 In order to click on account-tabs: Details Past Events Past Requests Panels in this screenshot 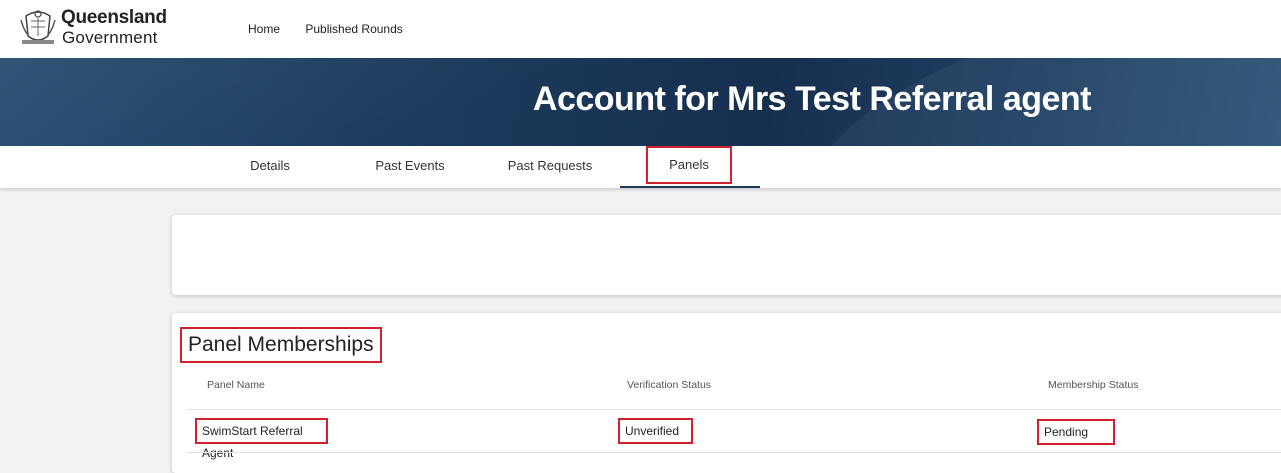, I will do `click(640, 167)`.